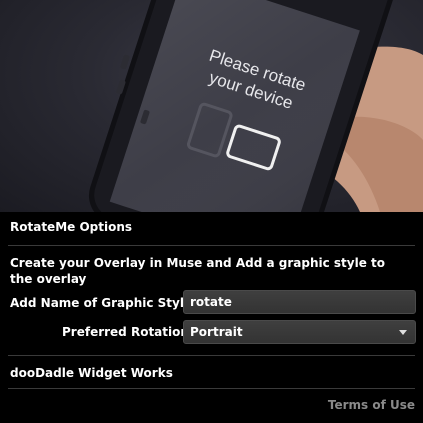 This screenshot has height=423, width=423. I want to click on preferred-rotation-select: Portrait, so click(299, 332).